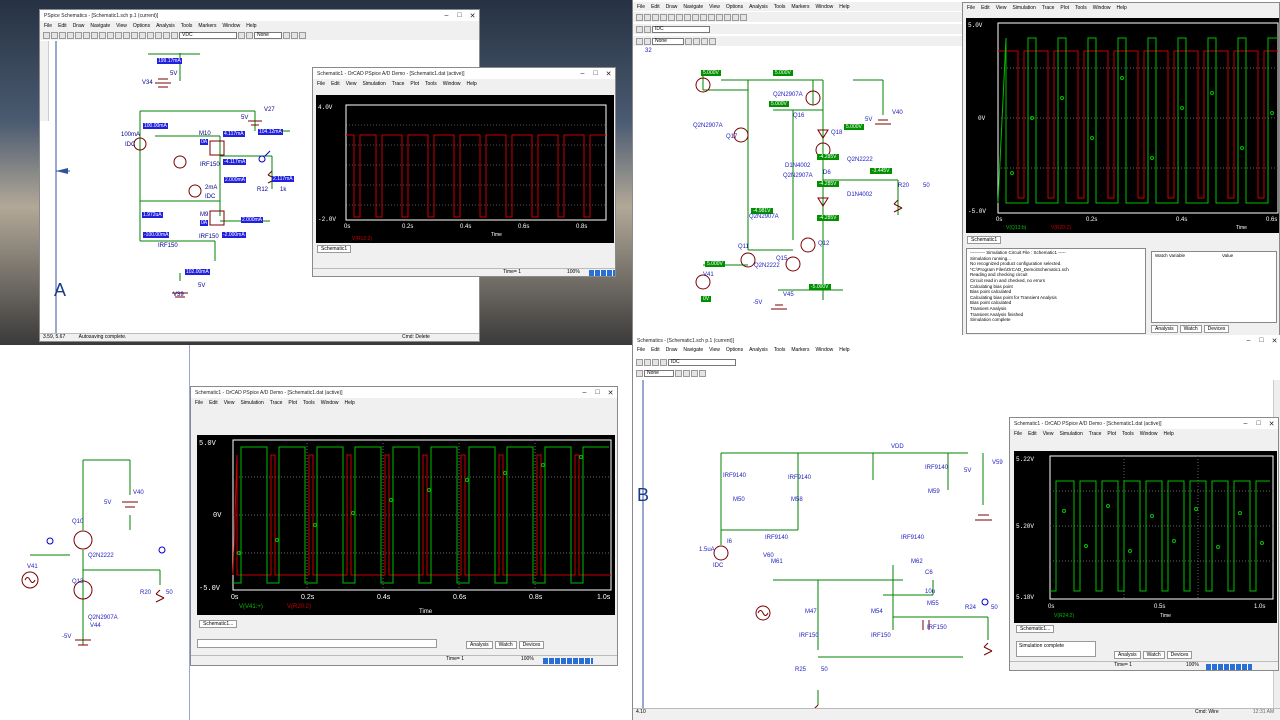 Image resolution: width=1280 pixels, height=720 pixels. What do you see at coordinates (702, 362) in the screenshot?
I see `part-selector: IDC` at bounding box center [702, 362].